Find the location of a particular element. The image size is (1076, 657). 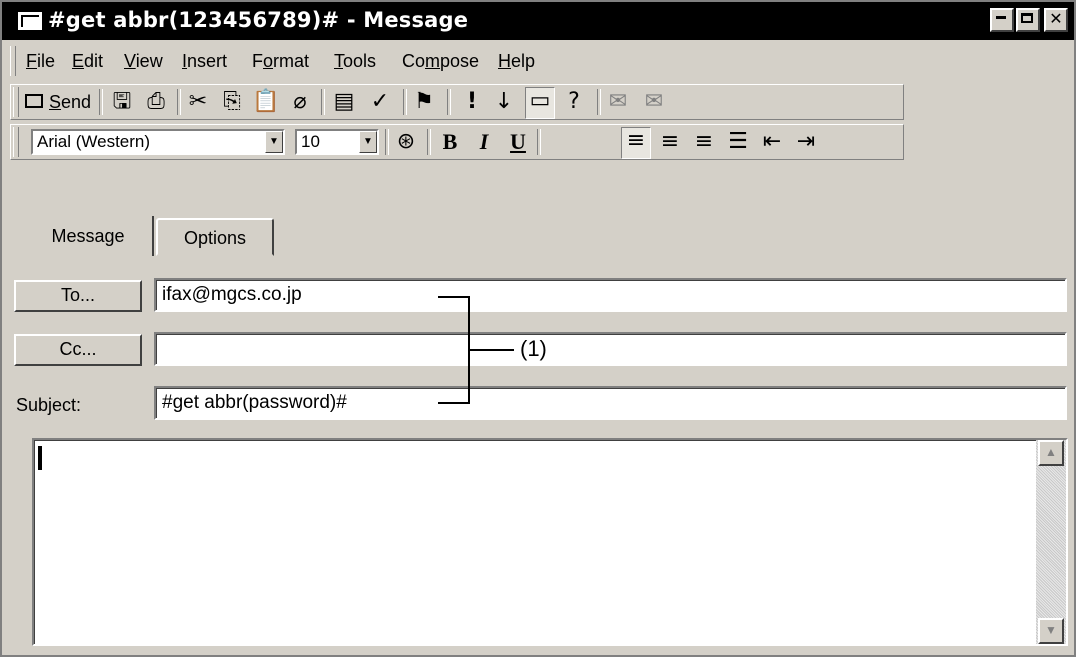

high-importance-icon: ! is located at coordinates (472, 102).